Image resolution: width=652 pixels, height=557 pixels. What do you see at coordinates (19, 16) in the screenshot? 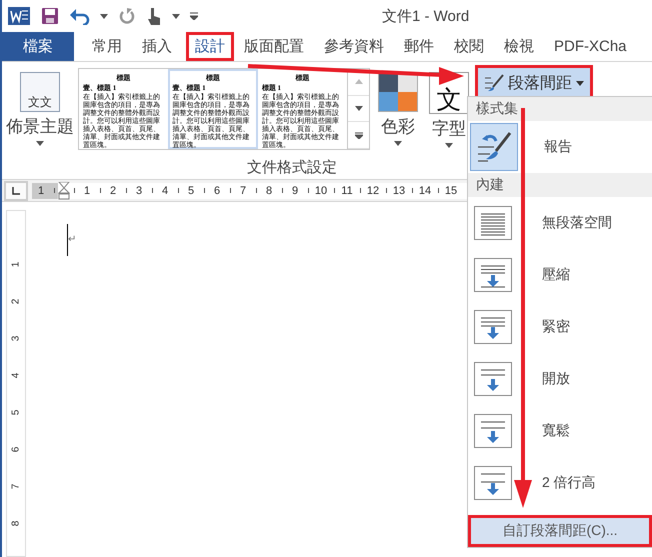
I see `word-app-icon` at bounding box center [19, 16].